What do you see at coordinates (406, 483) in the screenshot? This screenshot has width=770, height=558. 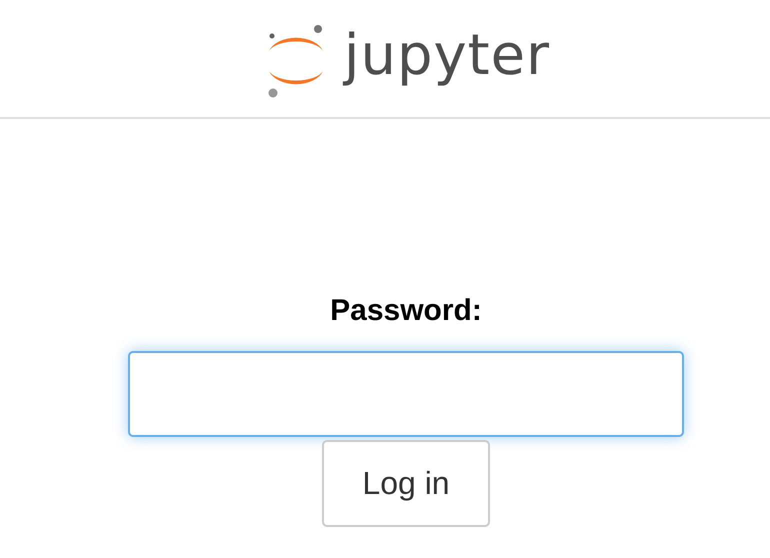 I see `login-button: Log in` at bounding box center [406, 483].